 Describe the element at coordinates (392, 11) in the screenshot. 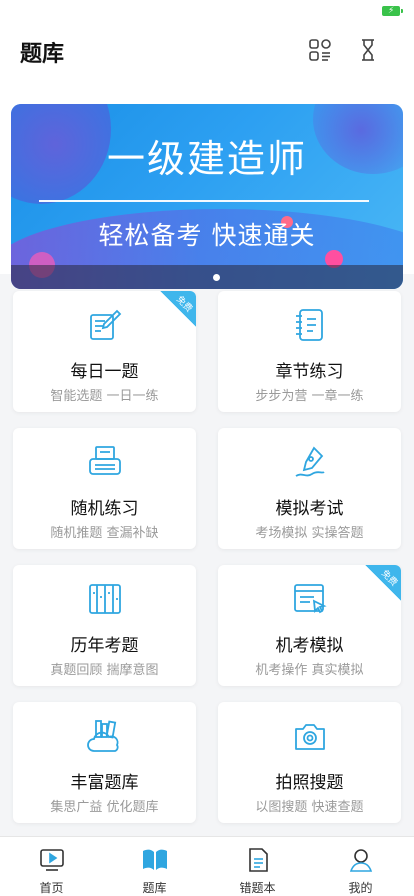

I see `battery-icon: ⚡` at that location.